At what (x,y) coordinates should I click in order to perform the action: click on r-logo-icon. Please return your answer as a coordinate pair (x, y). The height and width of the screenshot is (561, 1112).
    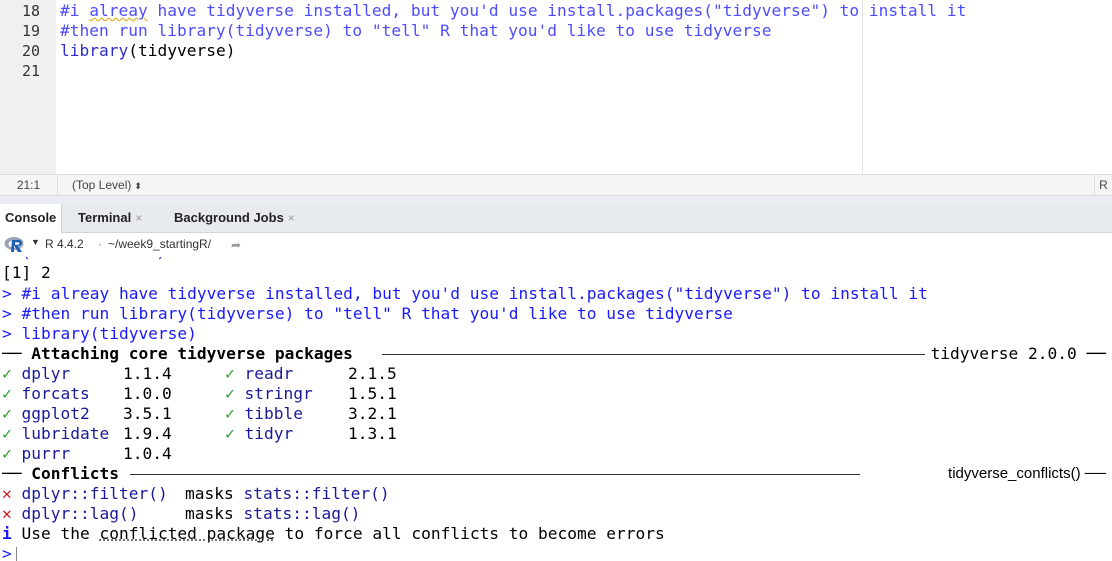
    Looking at the image, I should click on (14, 244).